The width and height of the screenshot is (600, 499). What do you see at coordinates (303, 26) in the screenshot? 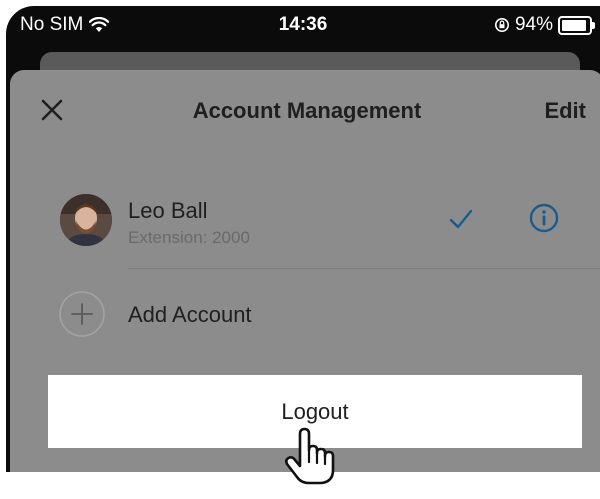
I see `status-bar: No SIM 14:36 94%` at bounding box center [303, 26].